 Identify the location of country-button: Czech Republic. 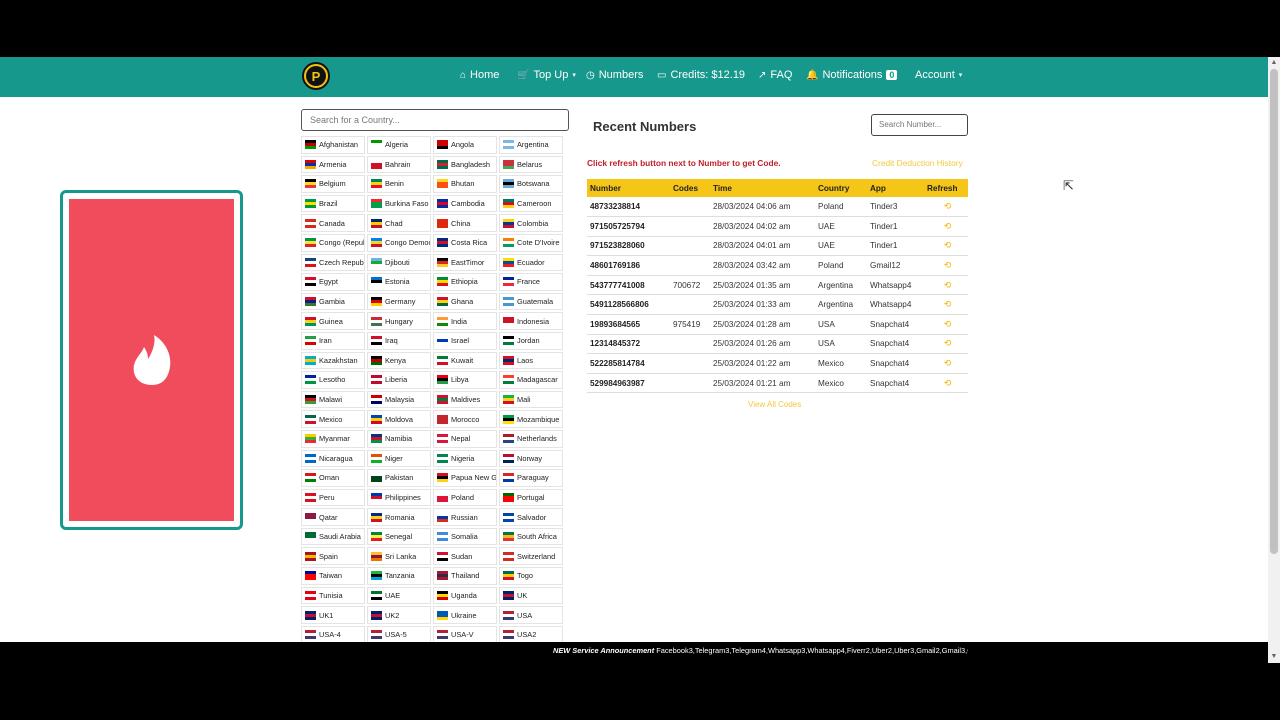
(333, 262).